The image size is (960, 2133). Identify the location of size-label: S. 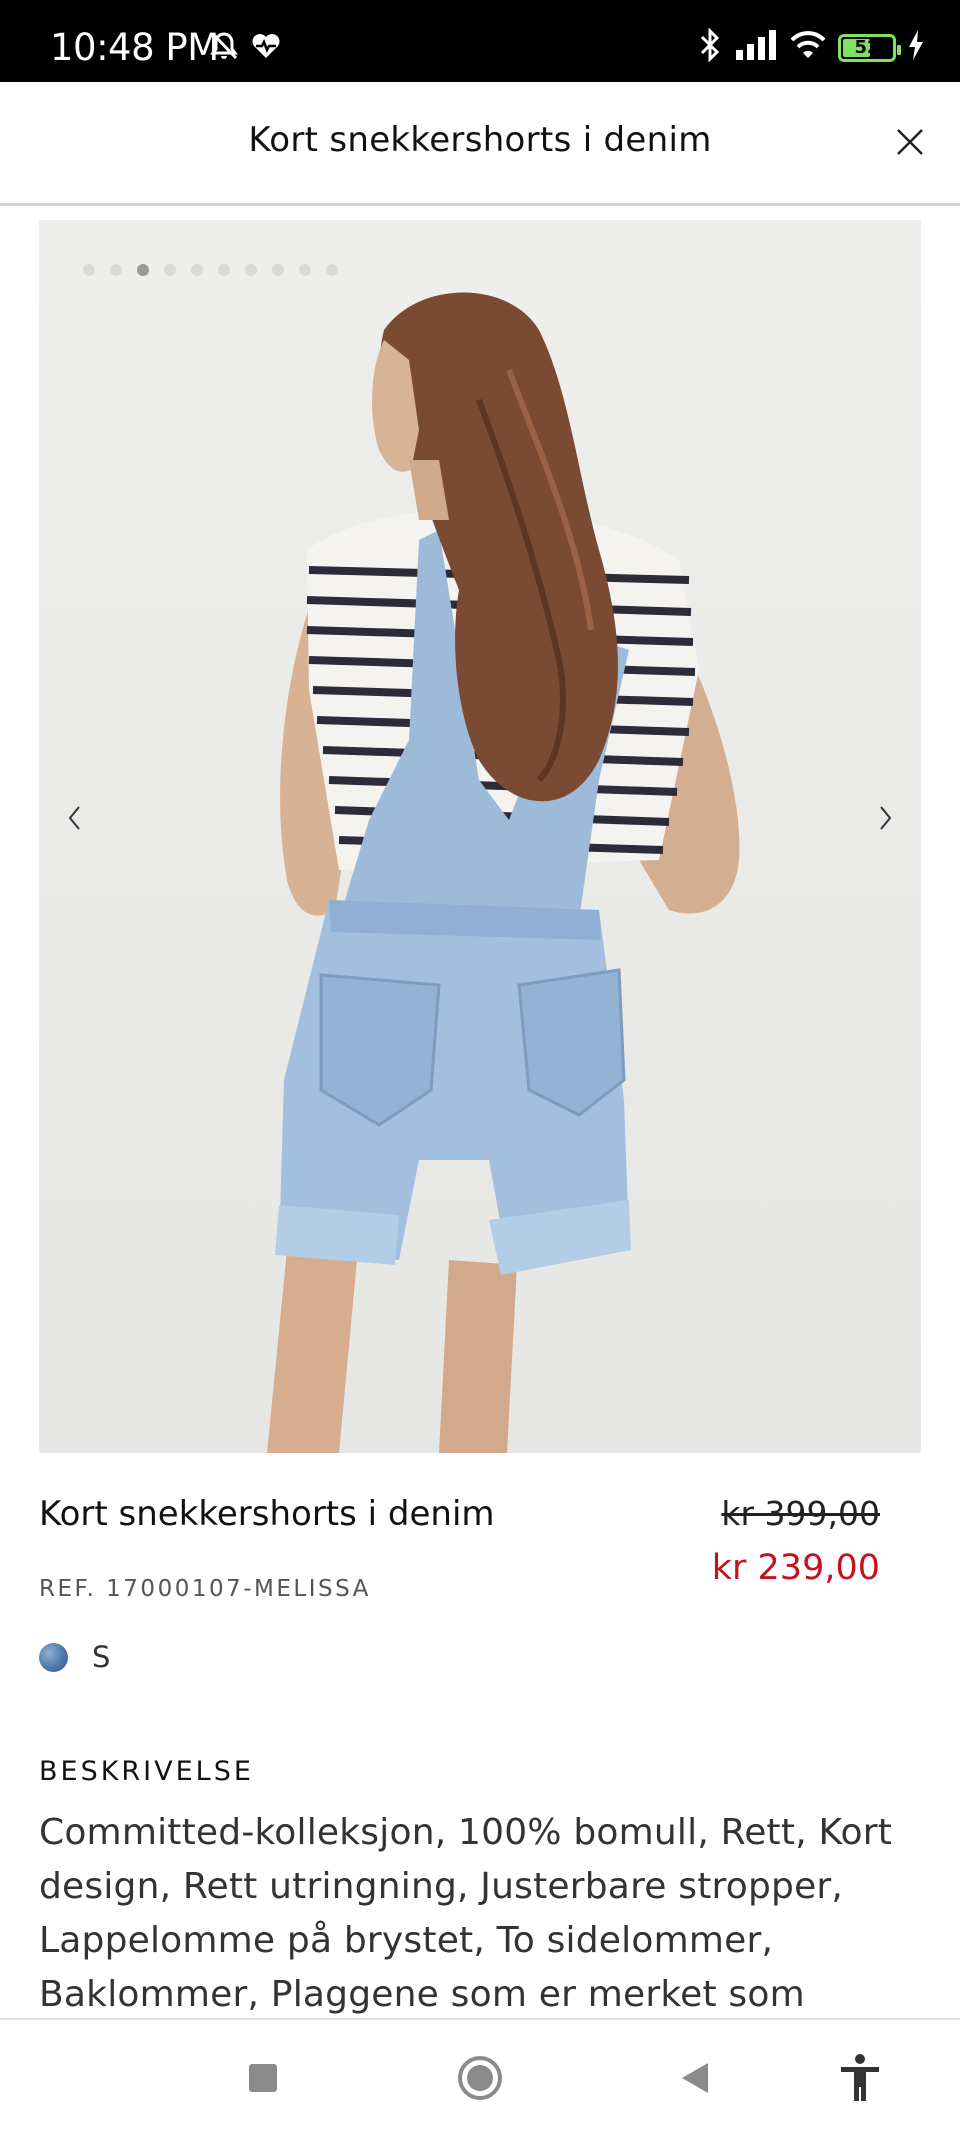
(101, 1657).